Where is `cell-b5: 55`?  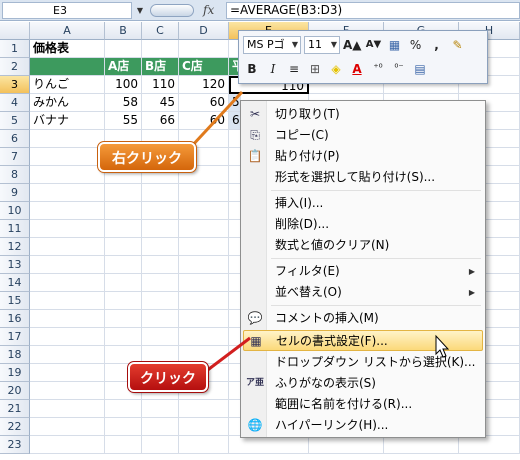
cell-b5: 55 is located at coordinates (123, 121).